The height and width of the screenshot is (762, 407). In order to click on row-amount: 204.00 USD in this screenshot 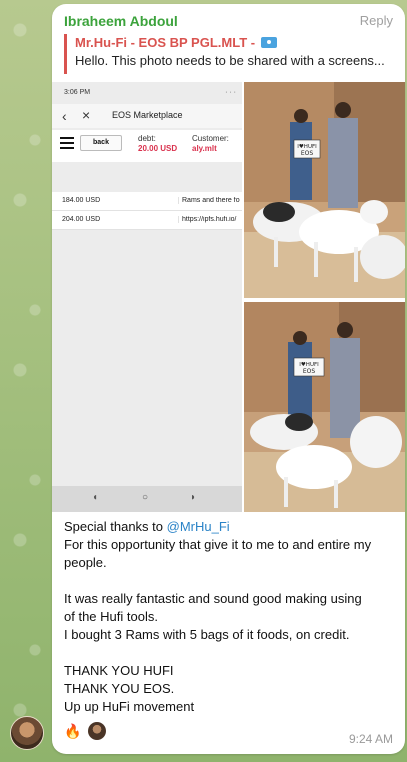, I will do `click(81, 219)`.